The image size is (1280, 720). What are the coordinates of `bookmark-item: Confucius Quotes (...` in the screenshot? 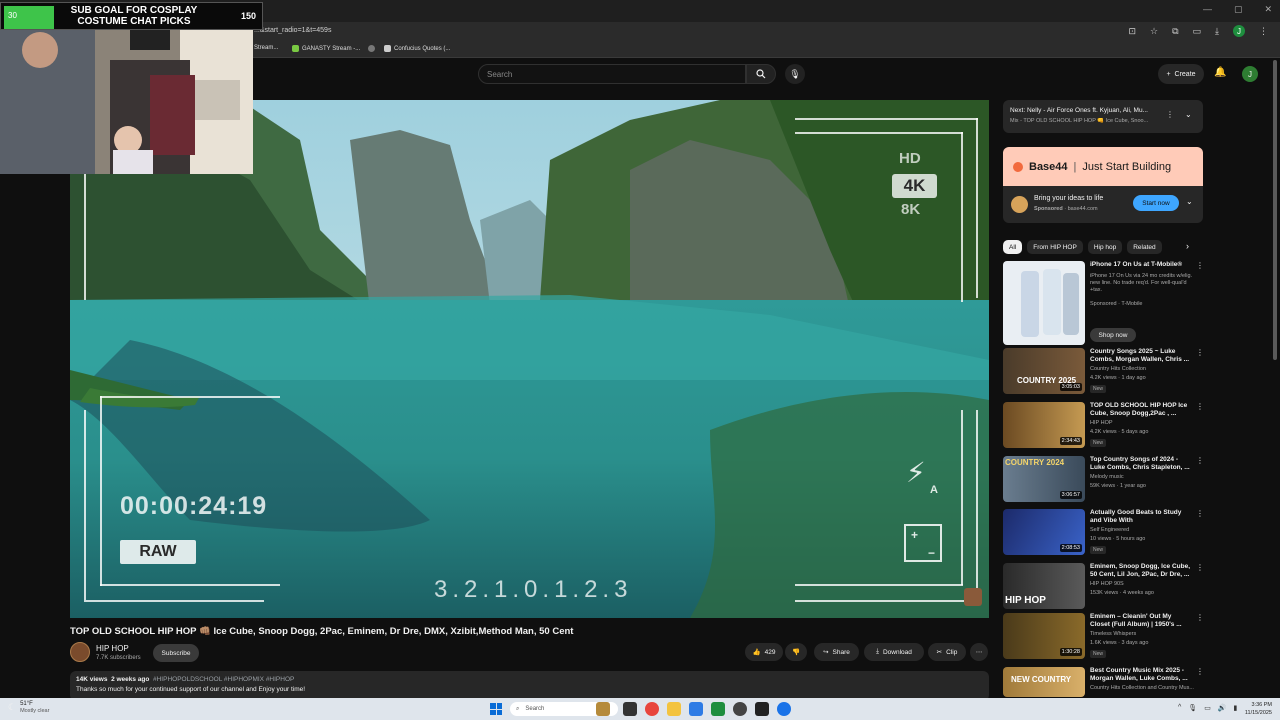 It's located at (417, 48).